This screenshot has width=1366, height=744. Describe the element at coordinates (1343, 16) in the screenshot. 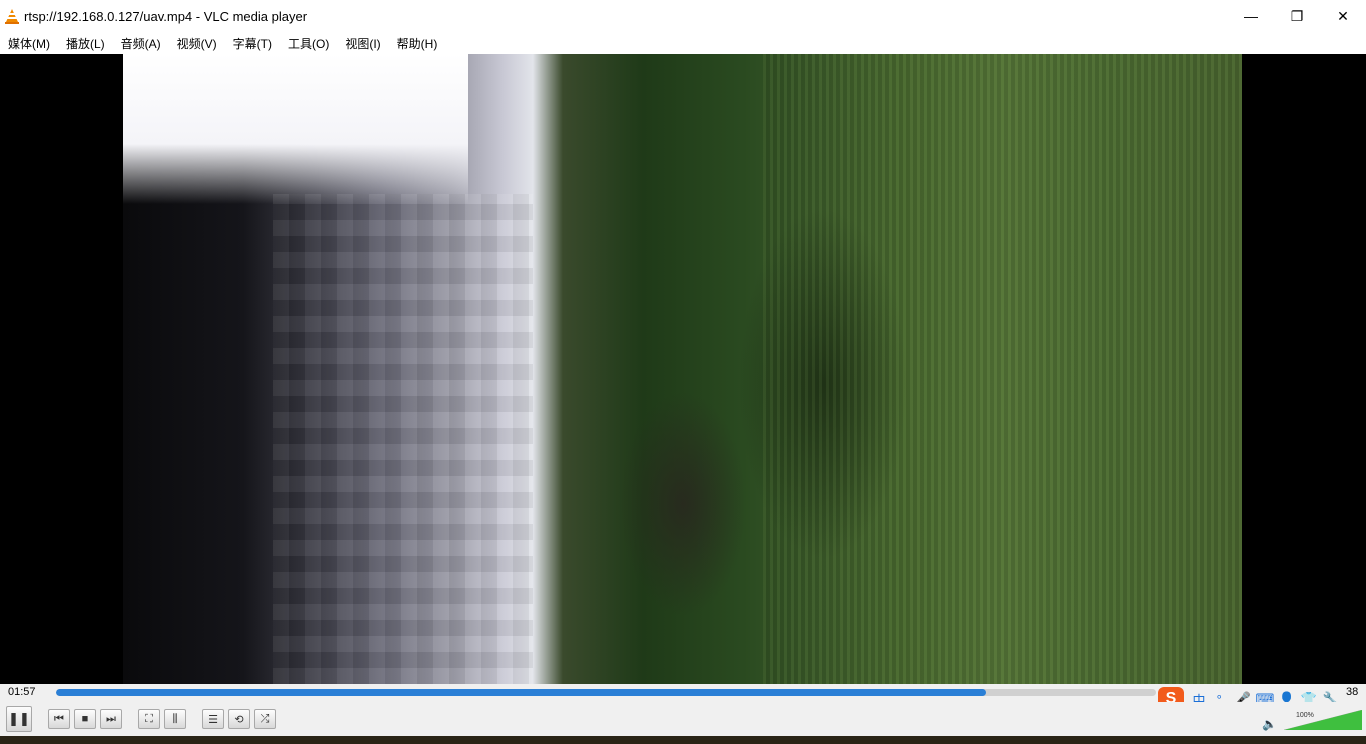

I see `close-button: ✕` at that location.